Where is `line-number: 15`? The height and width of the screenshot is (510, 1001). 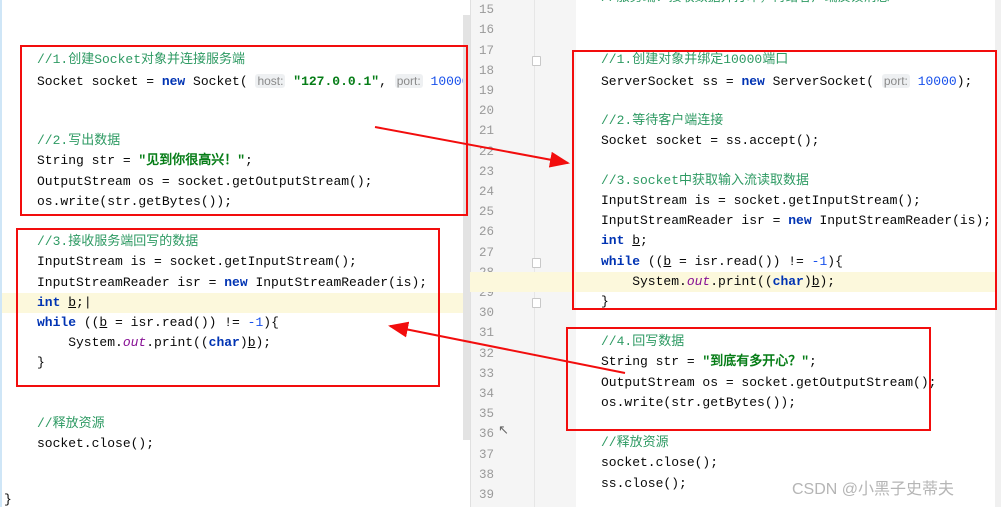
line-number: 15 is located at coordinates (487, 10).